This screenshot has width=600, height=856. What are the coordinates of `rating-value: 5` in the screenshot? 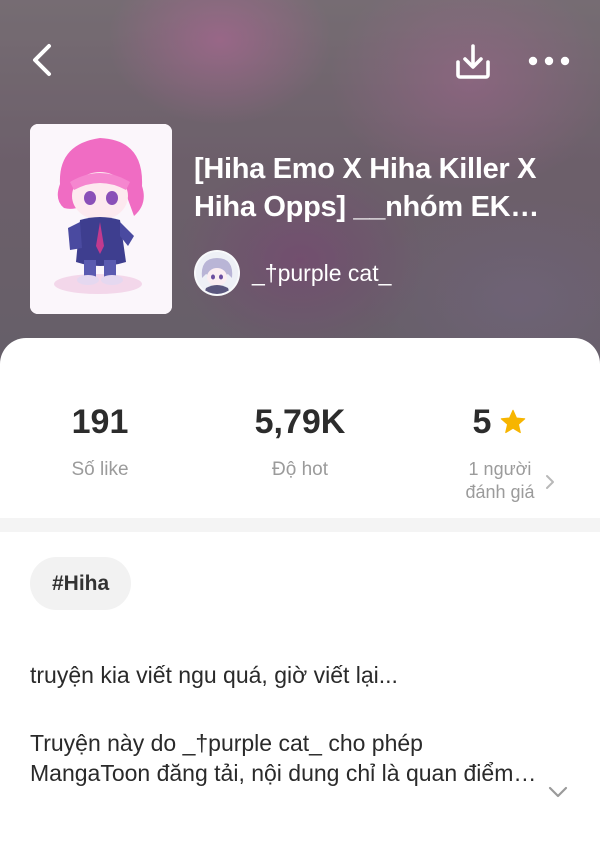 It's located at (482, 422).